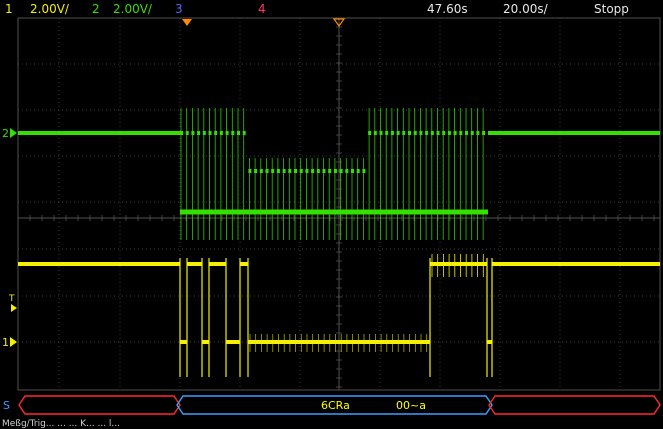 This screenshot has height=429, width=663. Describe the element at coordinates (6, 405) in the screenshot. I see `serial-bus-label: S` at that location.